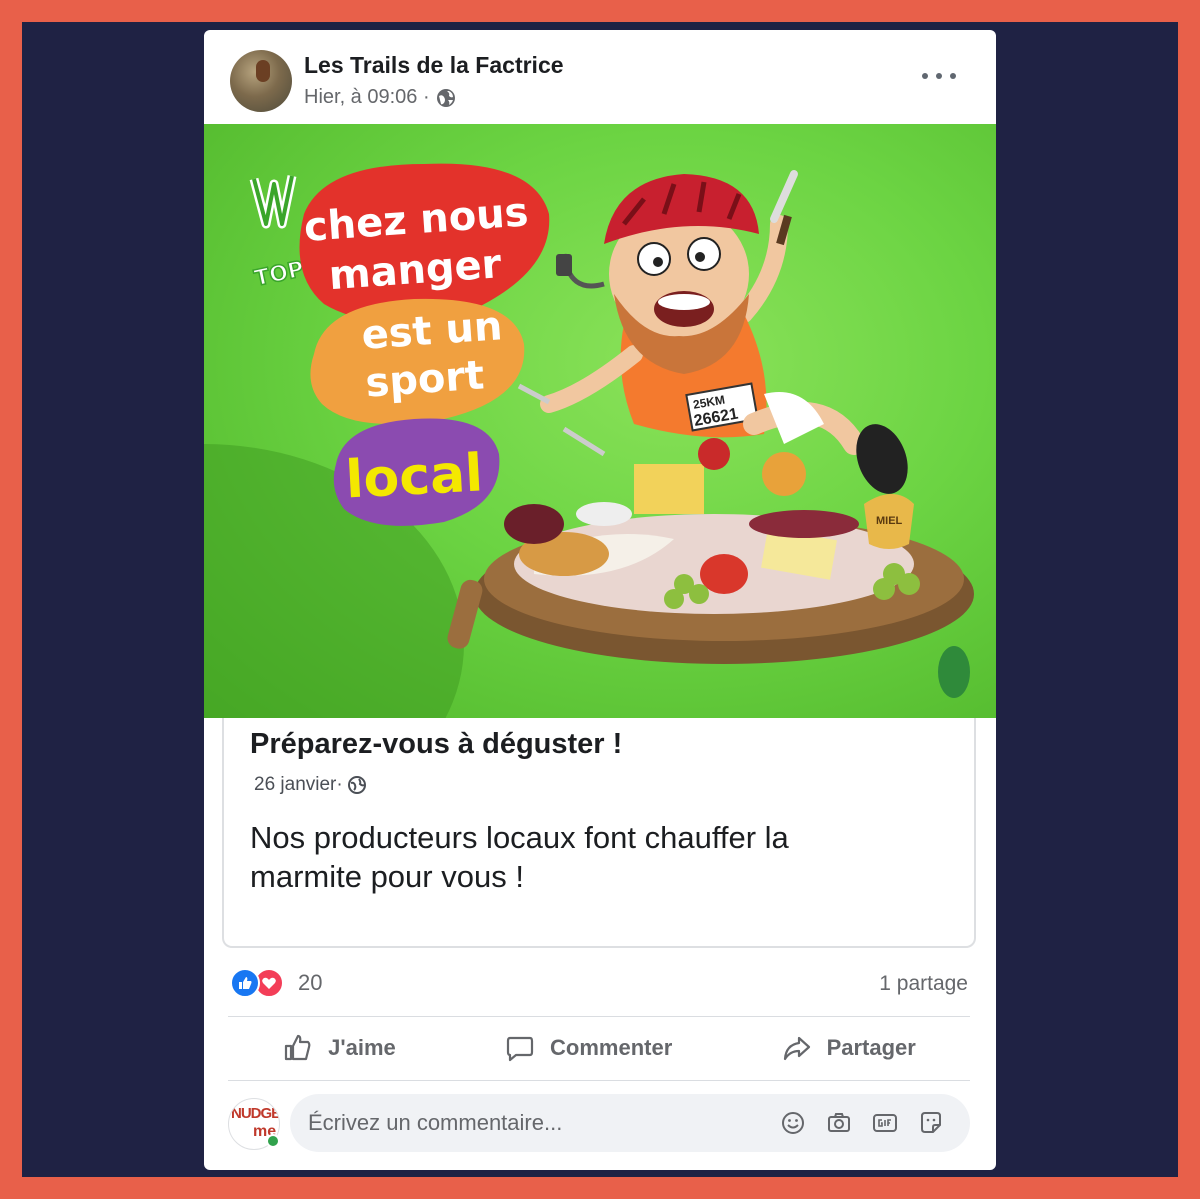  I want to click on park-logo, so click(954, 672).